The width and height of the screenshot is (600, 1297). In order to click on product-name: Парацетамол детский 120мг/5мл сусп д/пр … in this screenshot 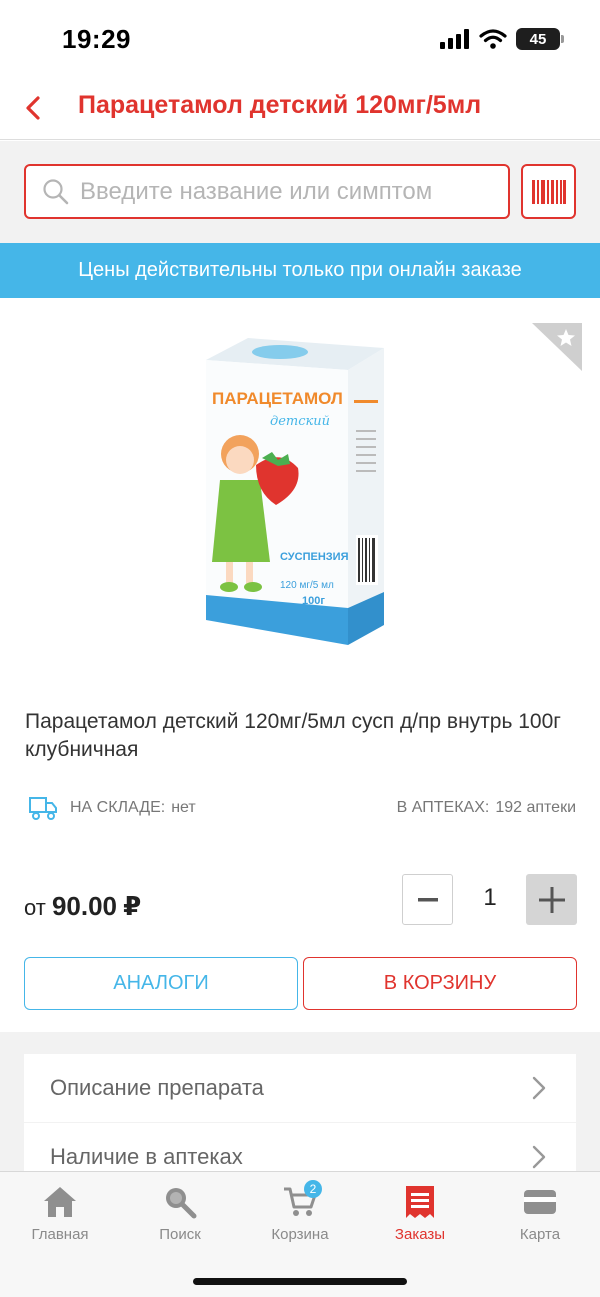, I will do `click(293, 735)`.